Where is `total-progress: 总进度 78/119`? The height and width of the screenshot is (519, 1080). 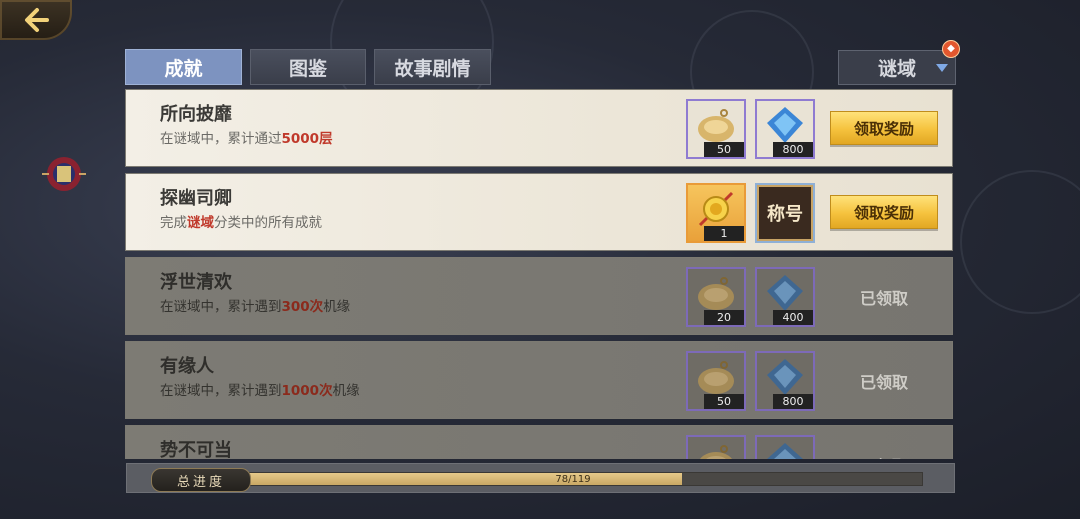
total-progress: 总进度 78/119 is located at coordinates (540, 478).